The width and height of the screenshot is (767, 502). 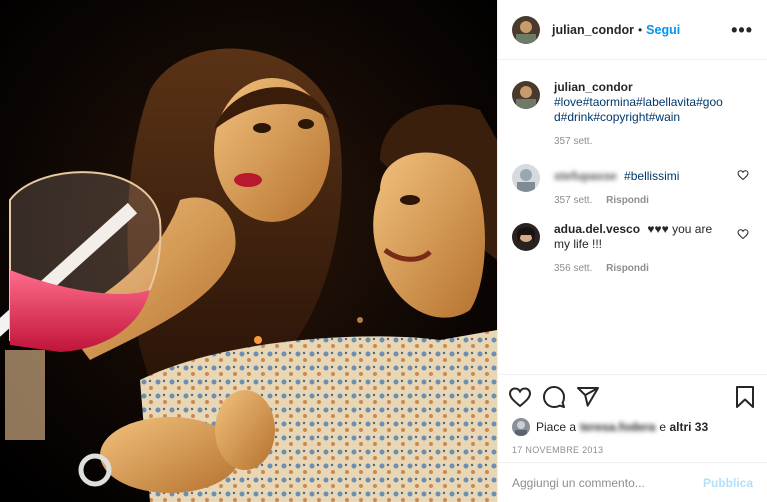 I want to click on comment-time: 357 sett., so click(x=573, y=200).